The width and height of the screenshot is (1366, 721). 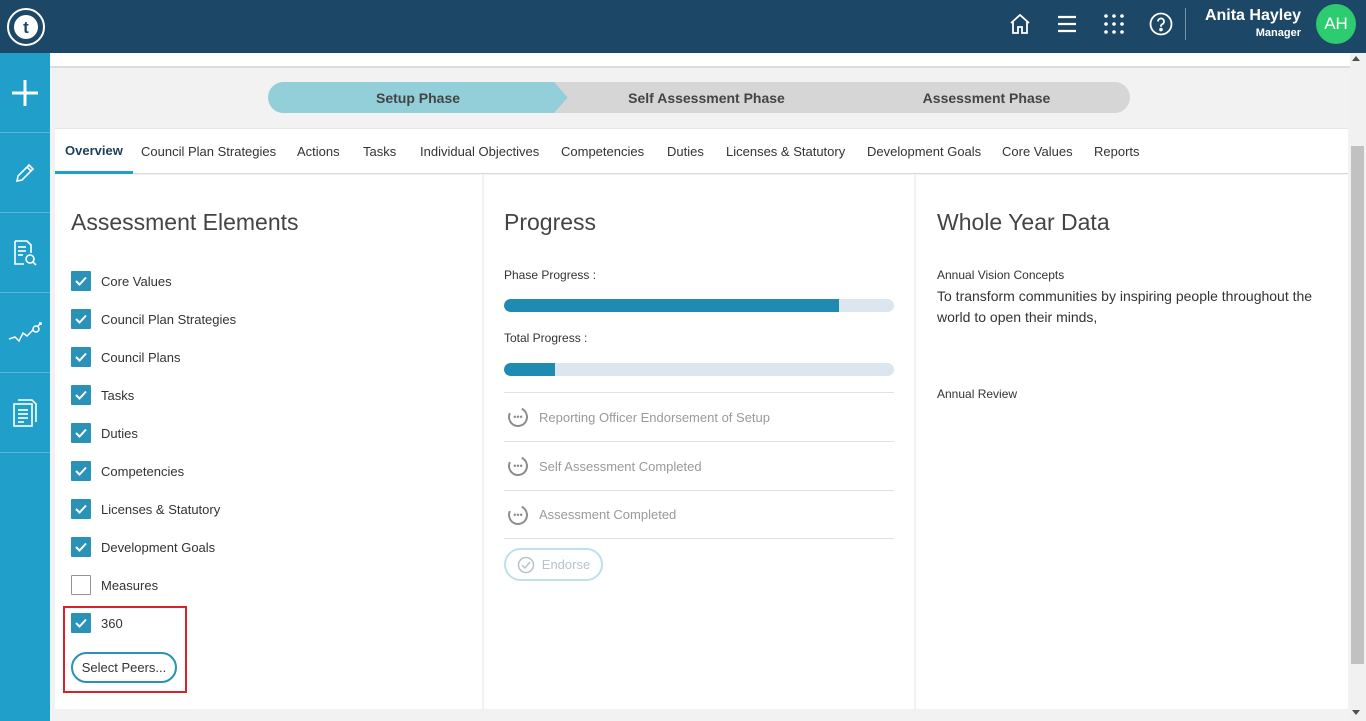 I want to click on endorse-button: Endorse, so click(x=553, y=564).